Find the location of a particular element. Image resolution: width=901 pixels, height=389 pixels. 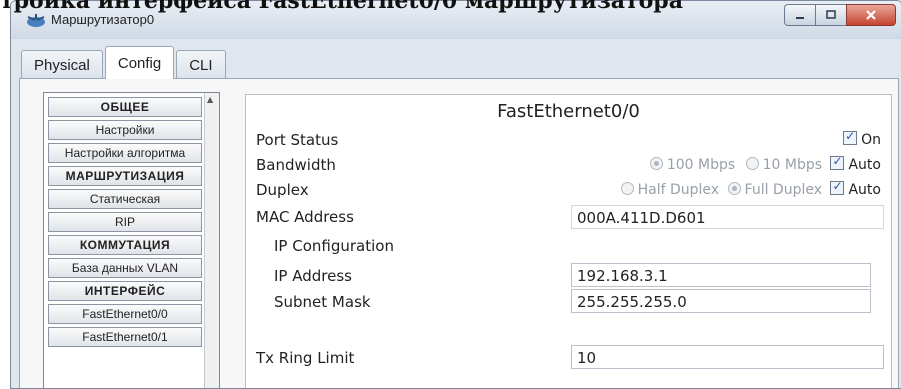

duplex-half-label: Half Duplex is located at coordinates (678, 190).